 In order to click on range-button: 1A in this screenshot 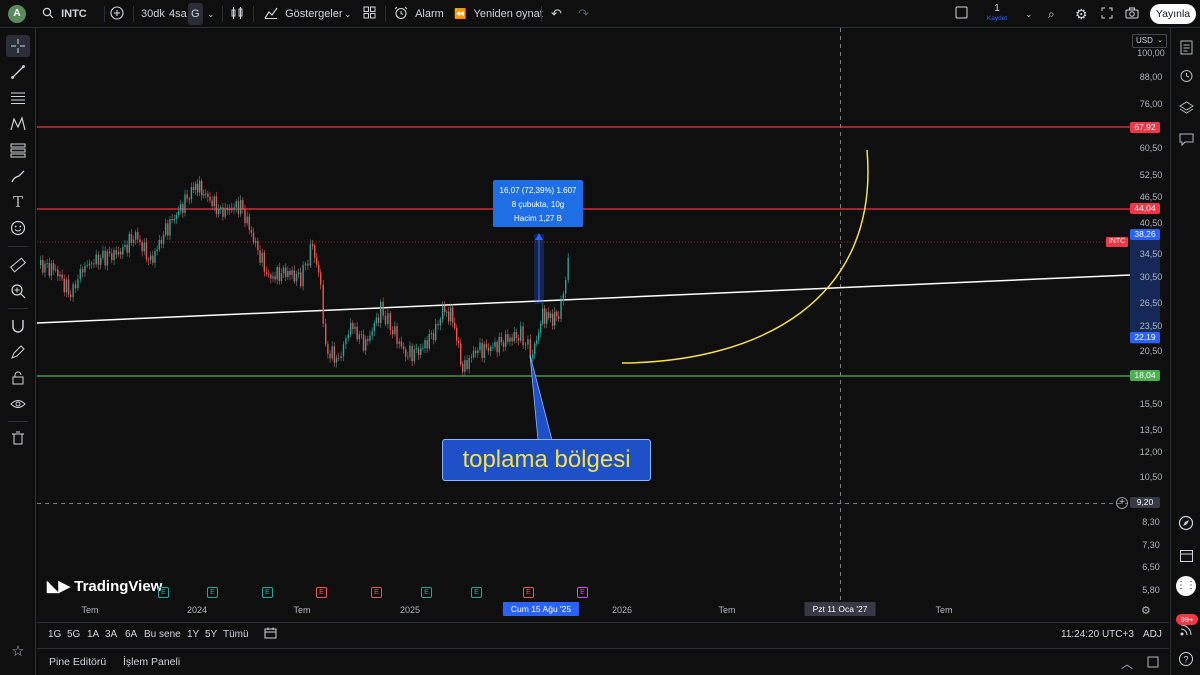, I will do `click(93, 635)`.